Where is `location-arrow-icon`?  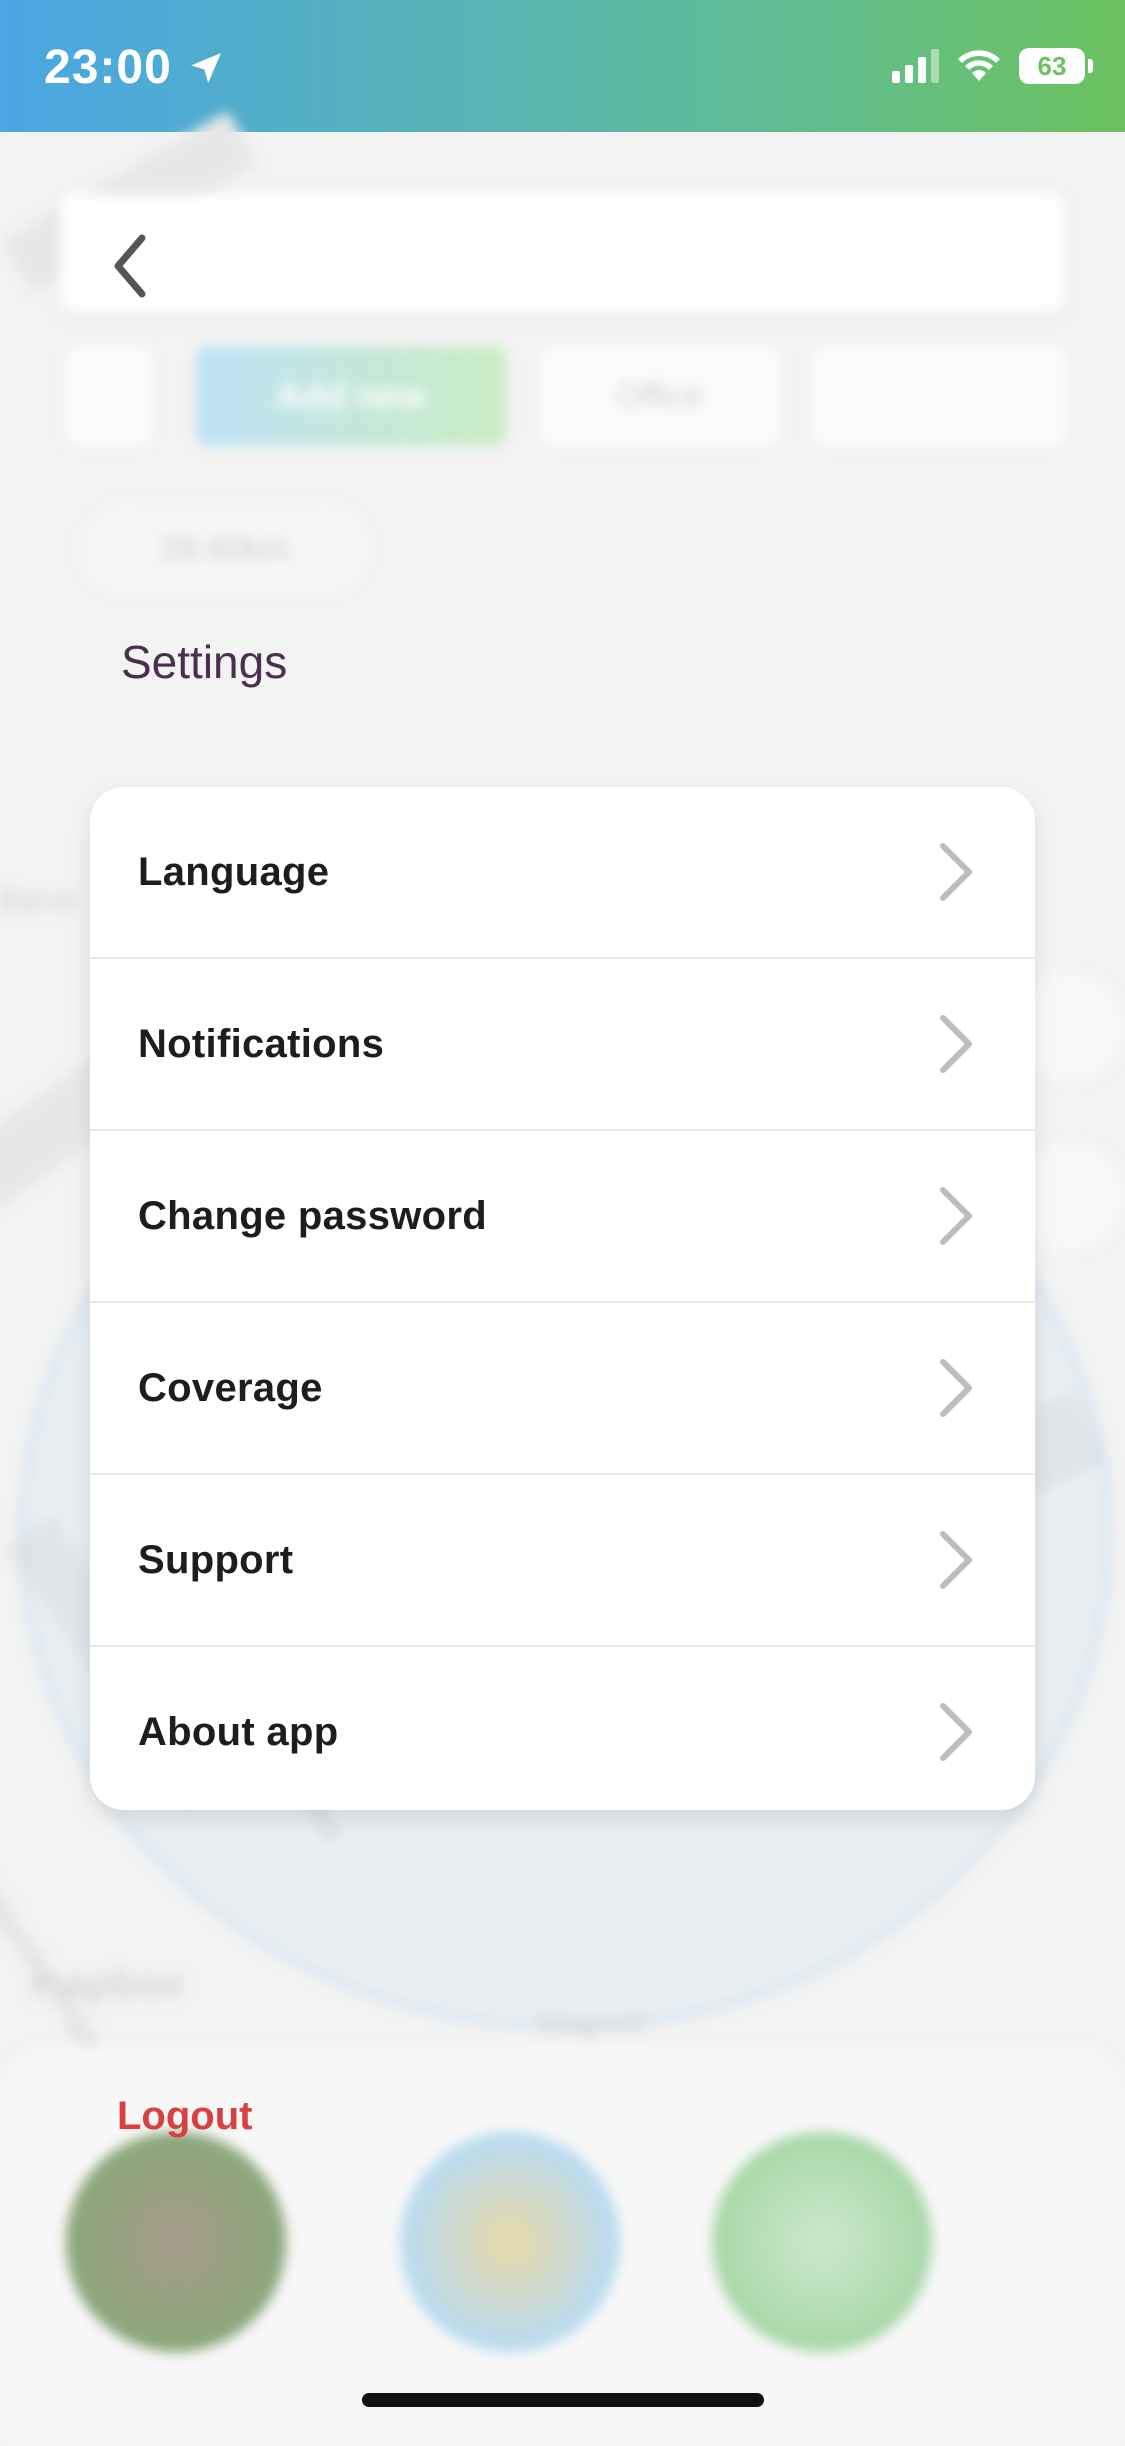 location-arrow-icon is located at coordinates (205, 67).